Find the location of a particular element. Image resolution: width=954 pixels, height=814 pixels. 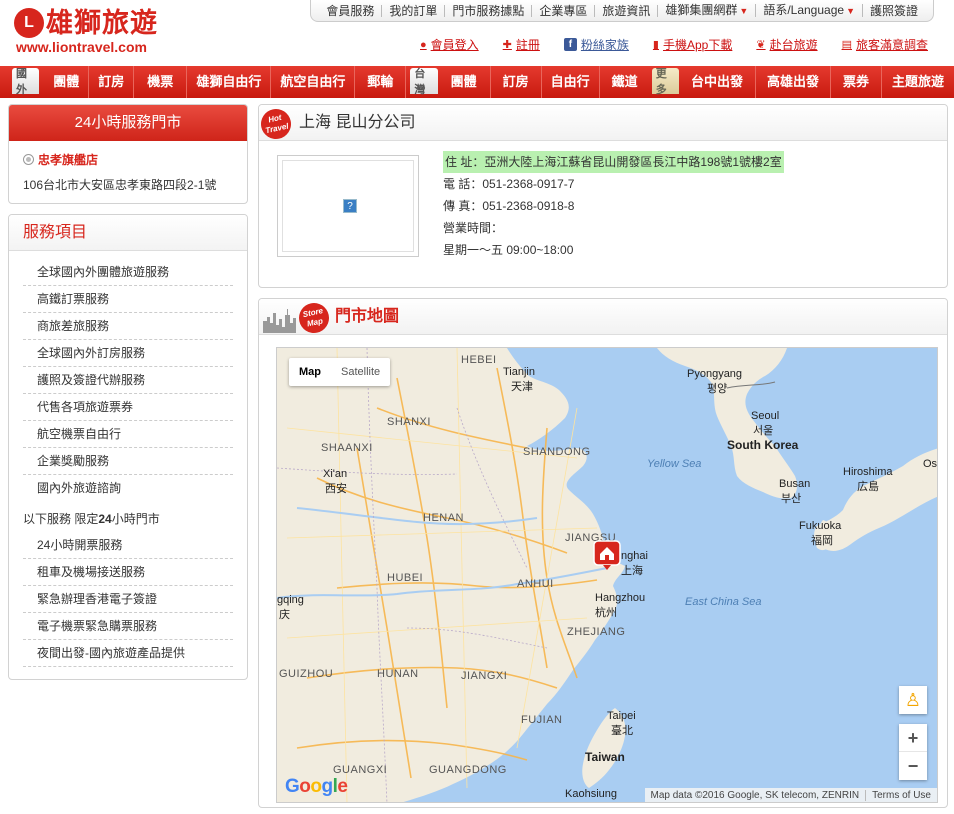

topnav-language: 語系/Language ▼ is located at coordinates (809, 10).